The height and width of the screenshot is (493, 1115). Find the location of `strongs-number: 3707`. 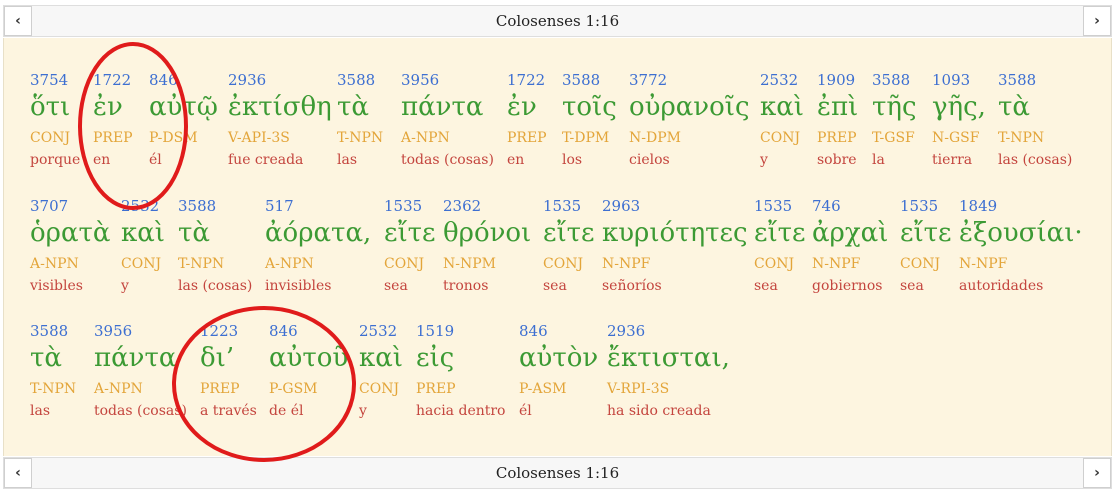

strongs-number: 3707 is located at coordinates (49, 206).